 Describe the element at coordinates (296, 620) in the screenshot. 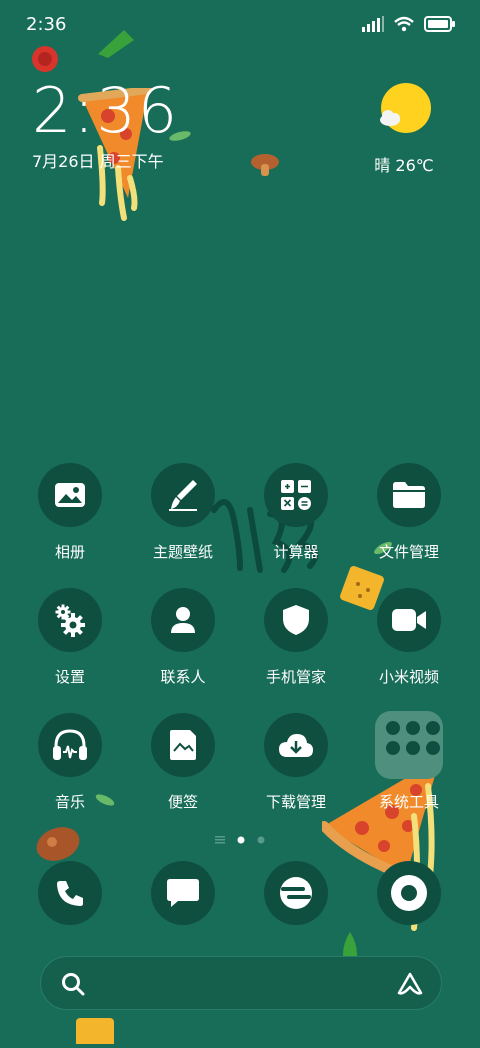

I see `shield-icon` at that location.